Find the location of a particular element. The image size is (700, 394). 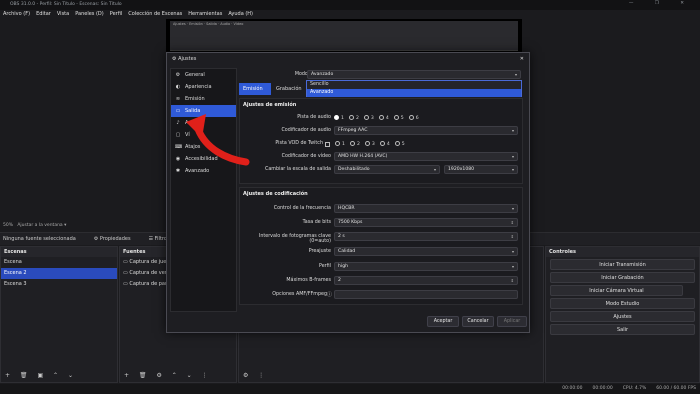

scene-item: Escena 3 is located at coordinates (59, 284).